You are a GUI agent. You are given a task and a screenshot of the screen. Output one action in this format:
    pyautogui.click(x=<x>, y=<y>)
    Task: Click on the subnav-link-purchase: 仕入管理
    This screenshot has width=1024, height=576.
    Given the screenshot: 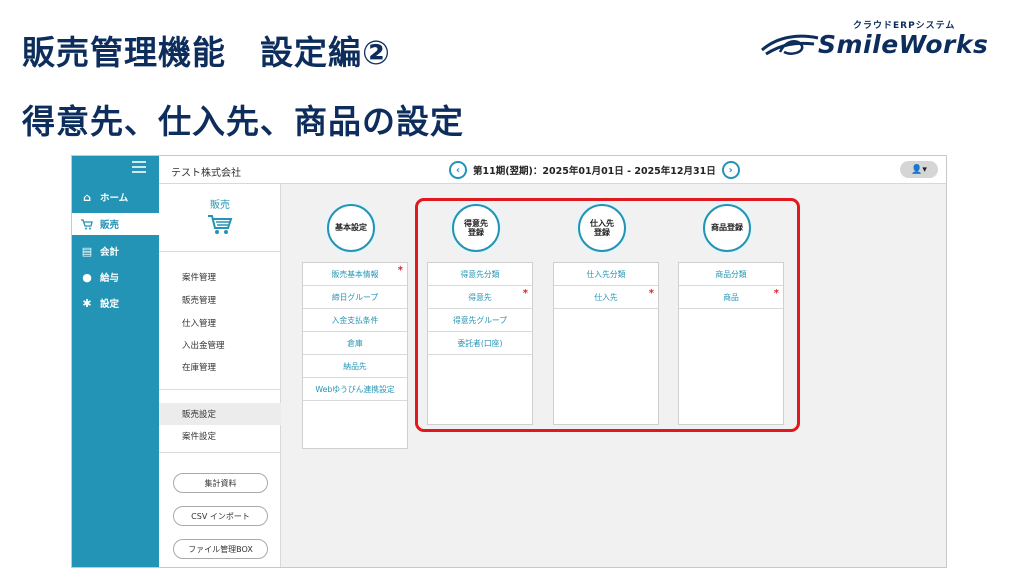 What is the action you would take?
    pyautogui.click(x=199, y=323)
    